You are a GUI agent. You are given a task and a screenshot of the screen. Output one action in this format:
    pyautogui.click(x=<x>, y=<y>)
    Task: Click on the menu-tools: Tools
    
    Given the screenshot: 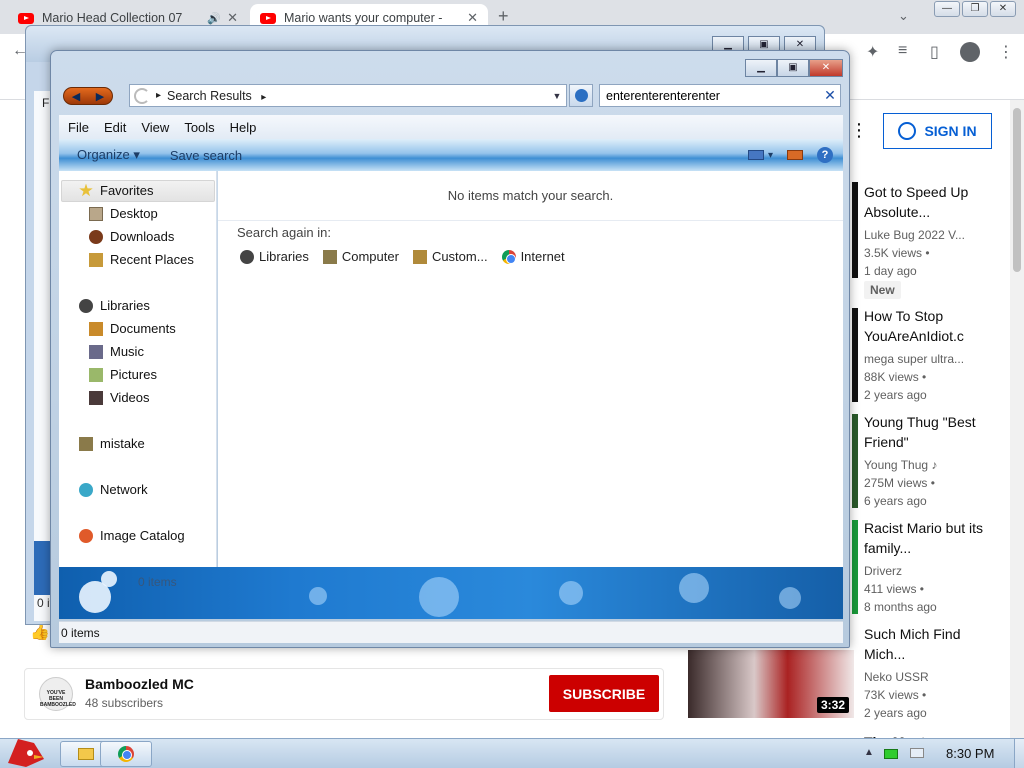 What is the action you would take?
    pyautogui.click(x=199, y=127)
    